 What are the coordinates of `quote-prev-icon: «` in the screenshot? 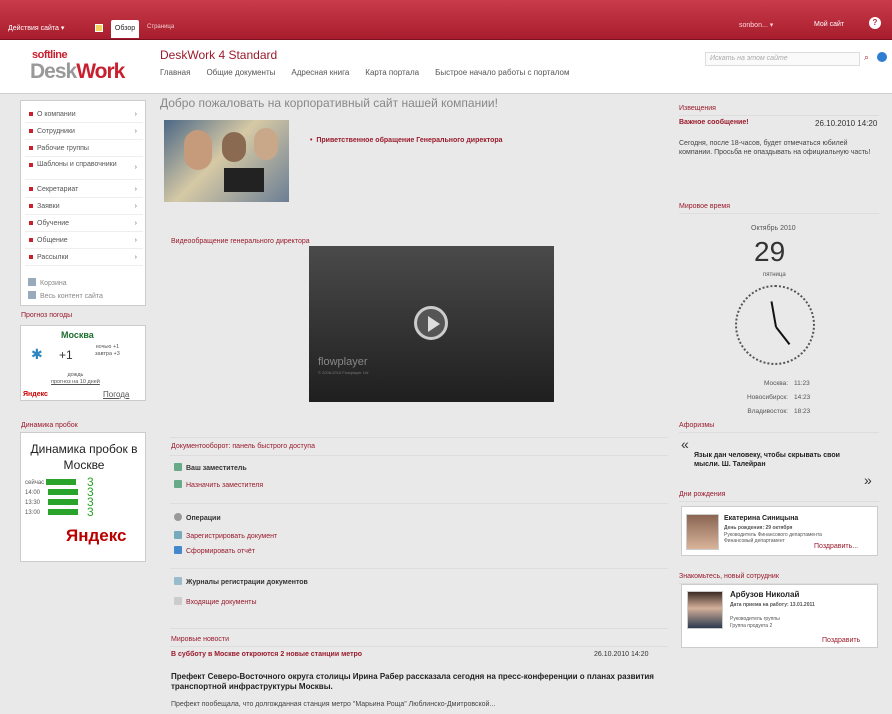 It's located at (685, 444).